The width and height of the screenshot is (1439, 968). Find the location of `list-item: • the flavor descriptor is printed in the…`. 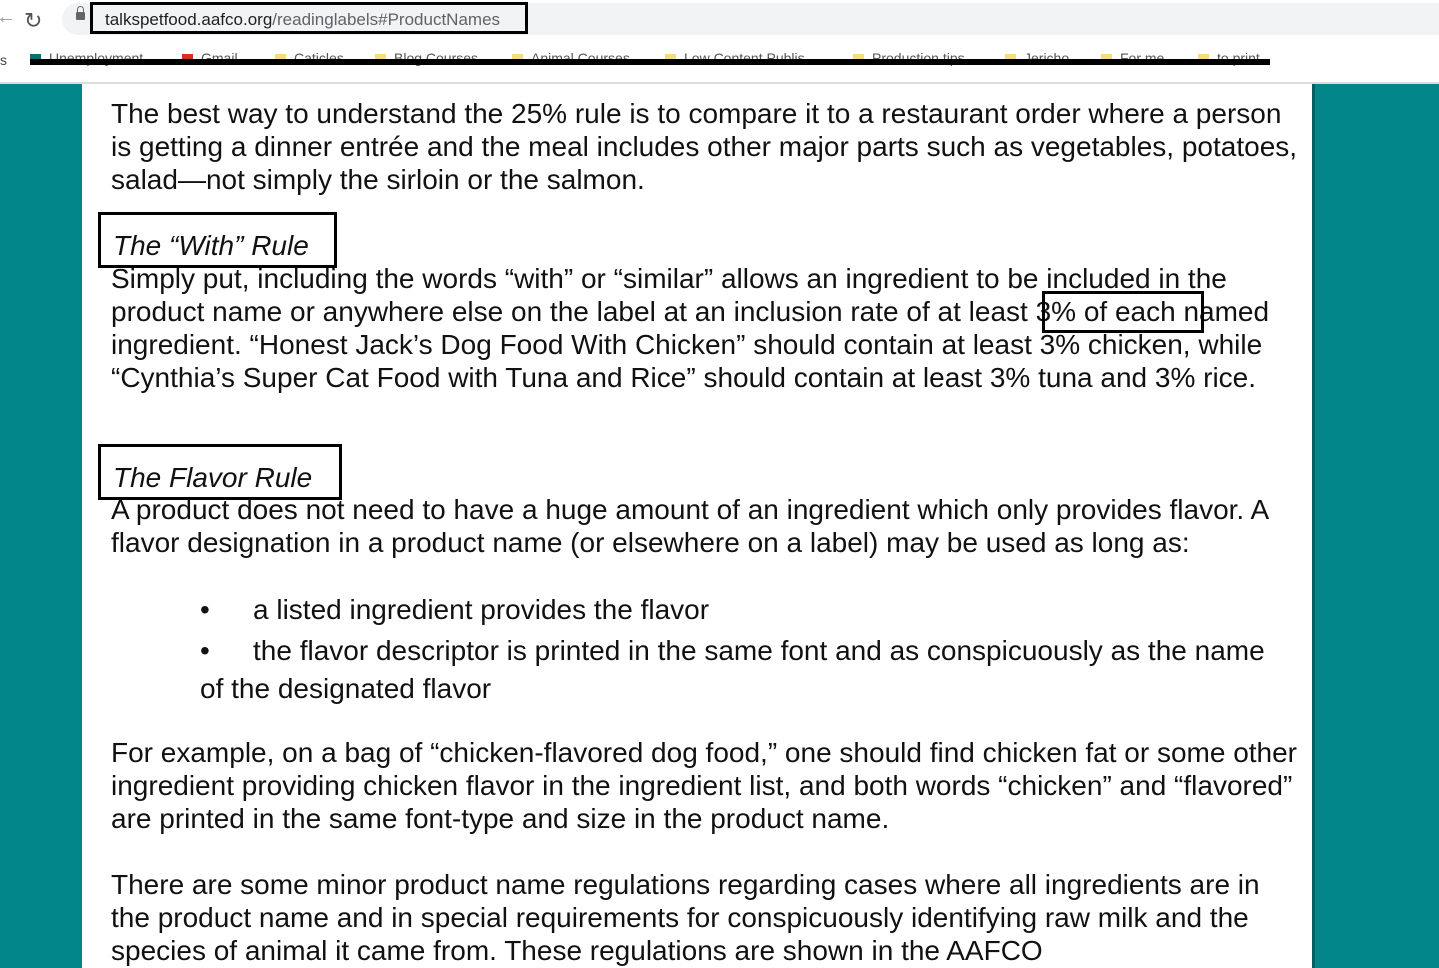

list-item: • the flavor descriptor is printed in the… is located at coordinates (740, 670).